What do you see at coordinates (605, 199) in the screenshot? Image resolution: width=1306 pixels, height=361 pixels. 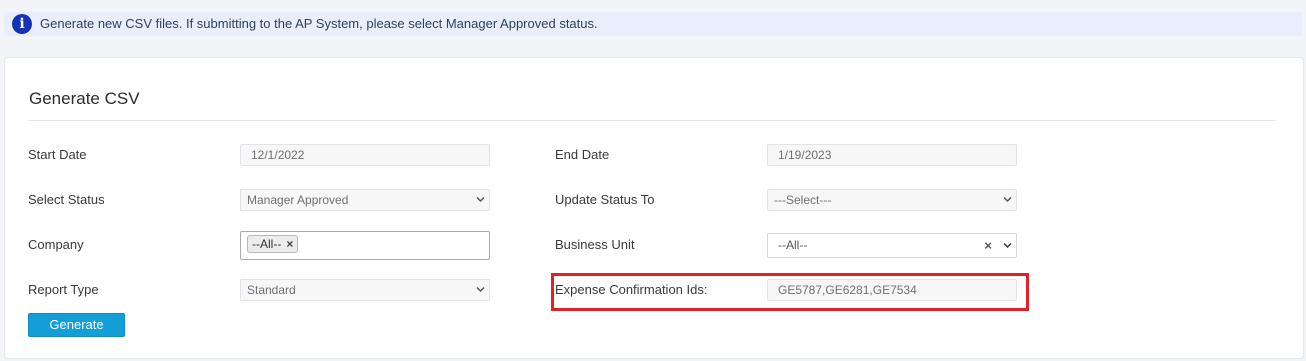 I see `update-status-label: Update Status To` at bounding box center [605, 199].